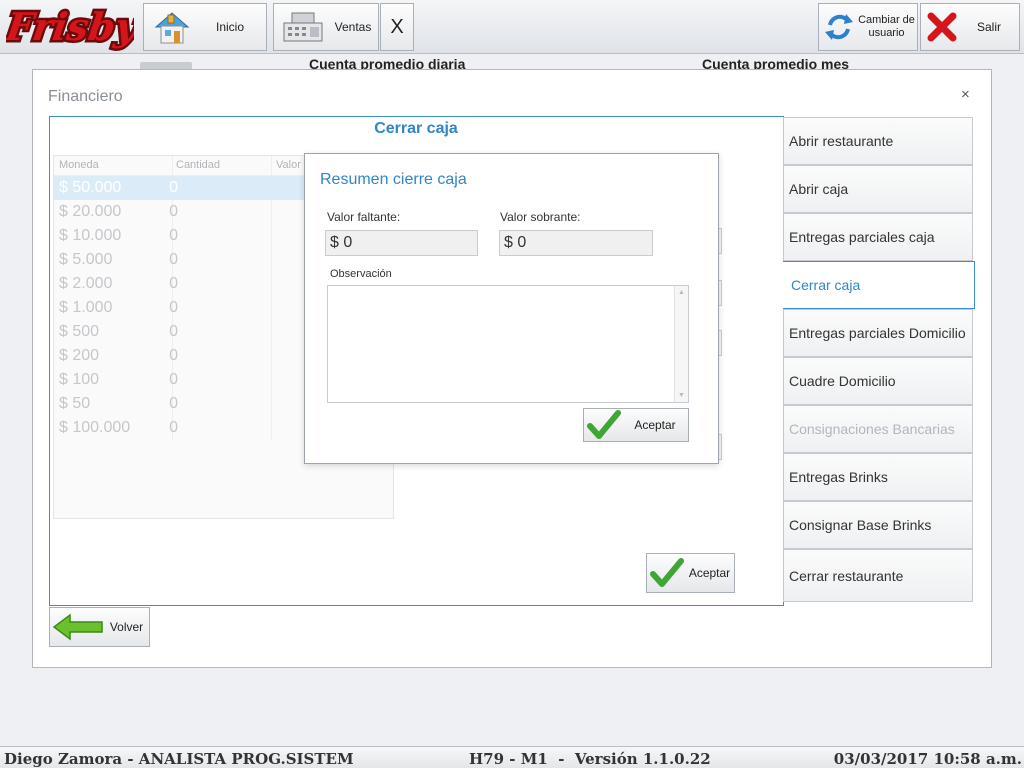  Describe the element at coordinates (86, 283) in the screenshot. I see `grid-cell-moneda: $ 2.000` at that location.